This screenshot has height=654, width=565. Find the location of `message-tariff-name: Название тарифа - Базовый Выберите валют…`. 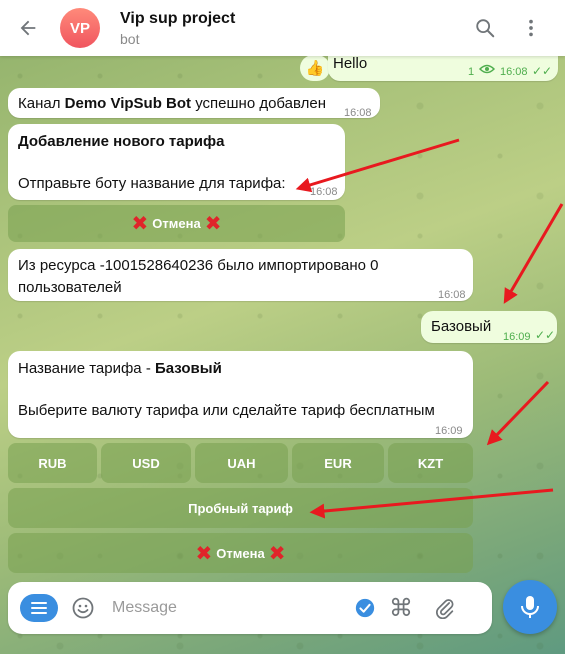

message-tariff-name: Название тарифа - Базовый Выберите валют… is located at coordinates (240, 394).